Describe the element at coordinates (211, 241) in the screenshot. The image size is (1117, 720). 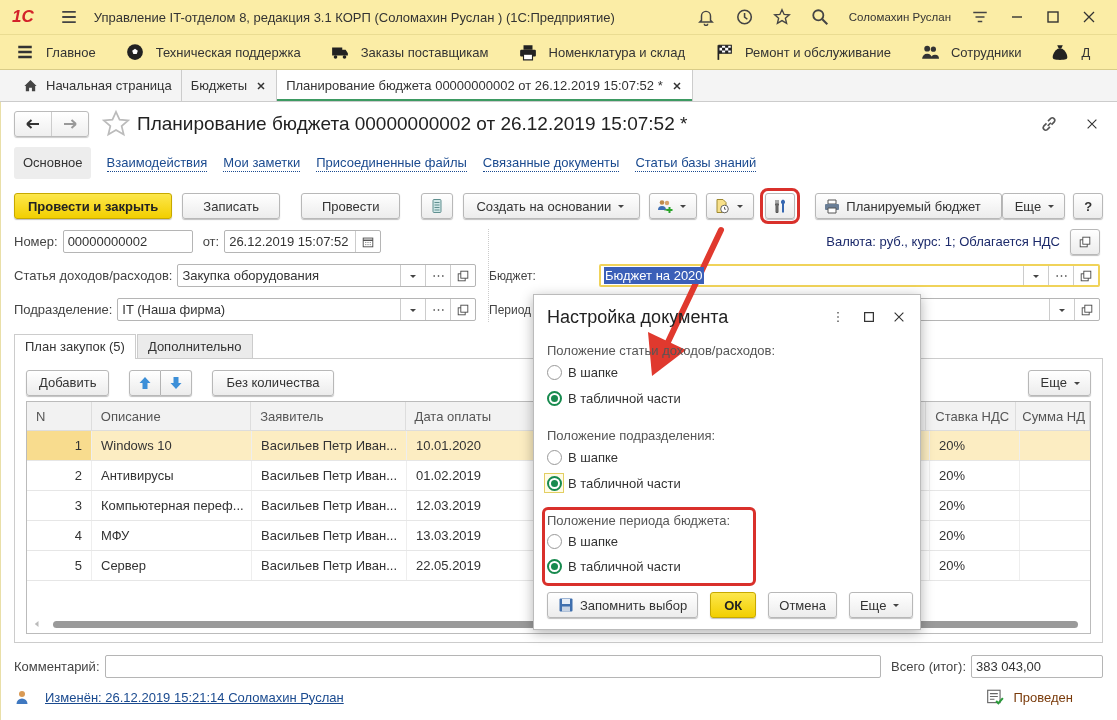
I see `field-label: от:` at that location.